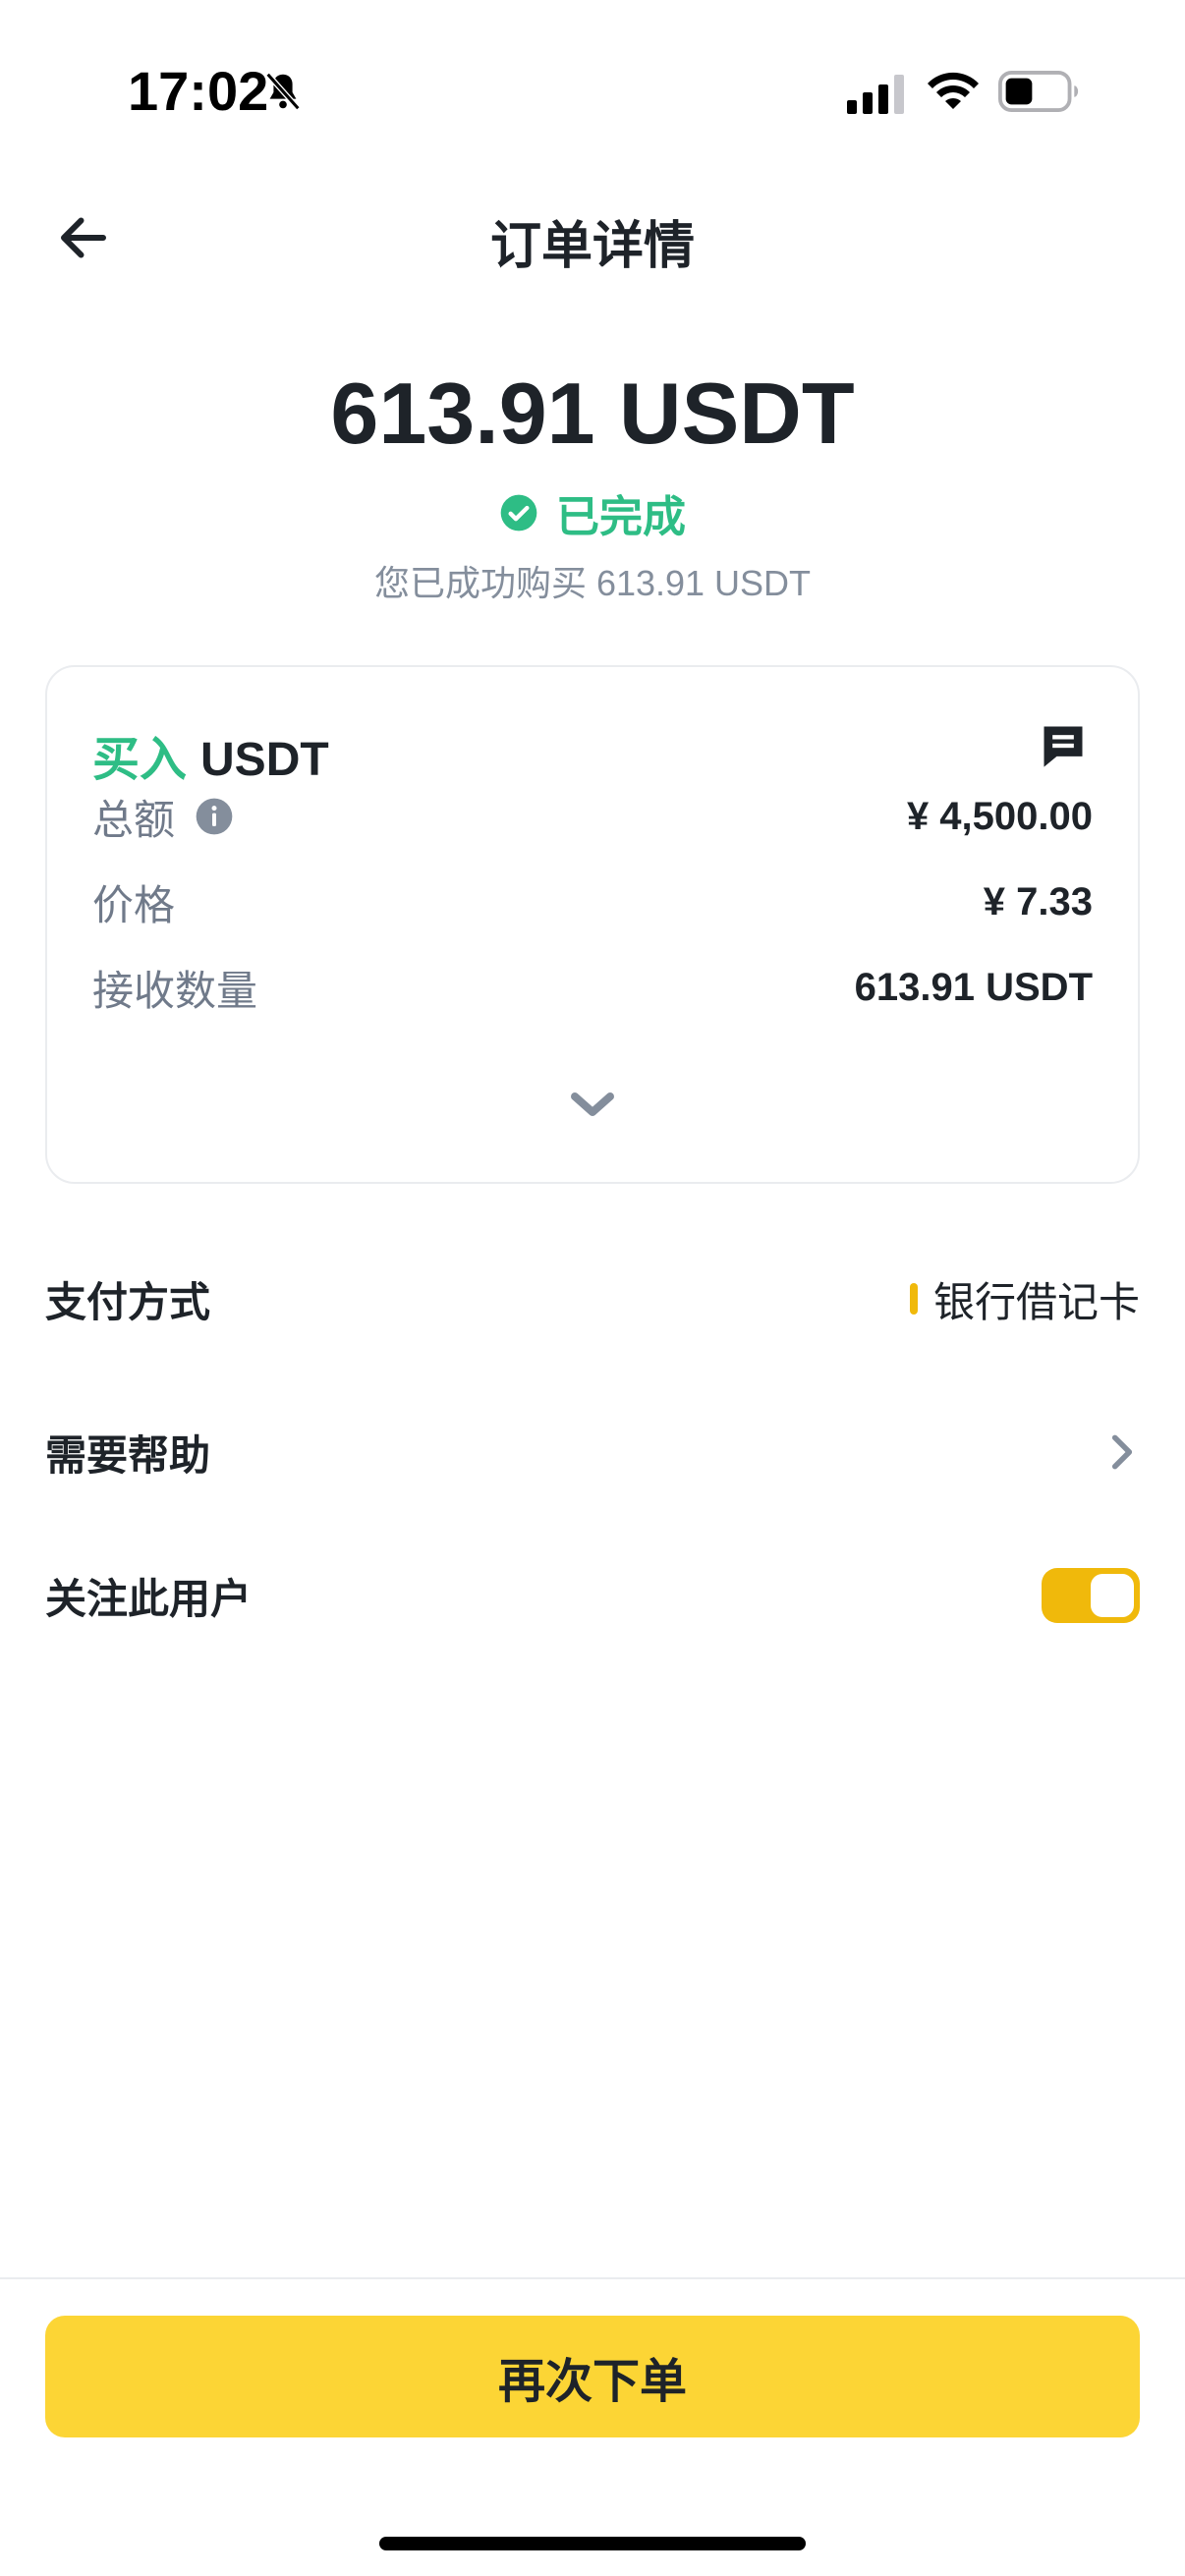  What do you see at coordinates (264, 760) in the screenshot?
I see `trade-asset: USDT` at bounding box center [264, 760].